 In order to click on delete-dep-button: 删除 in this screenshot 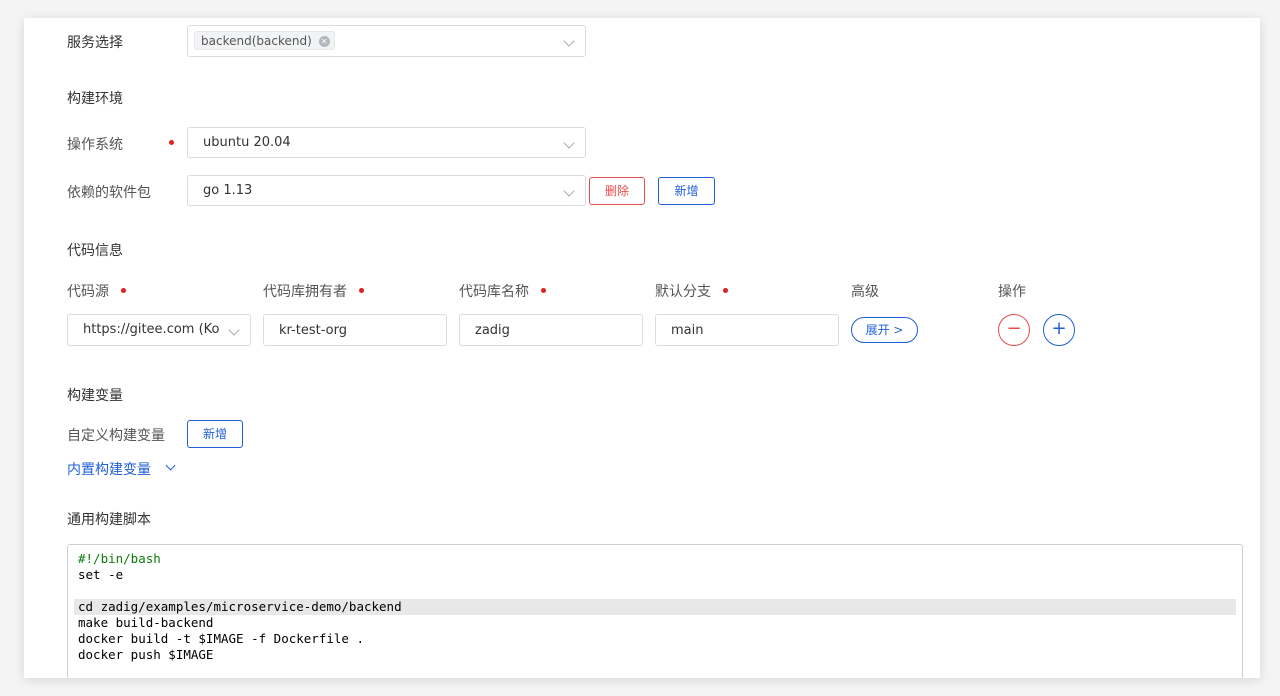, I will do `click(617, 191)`.